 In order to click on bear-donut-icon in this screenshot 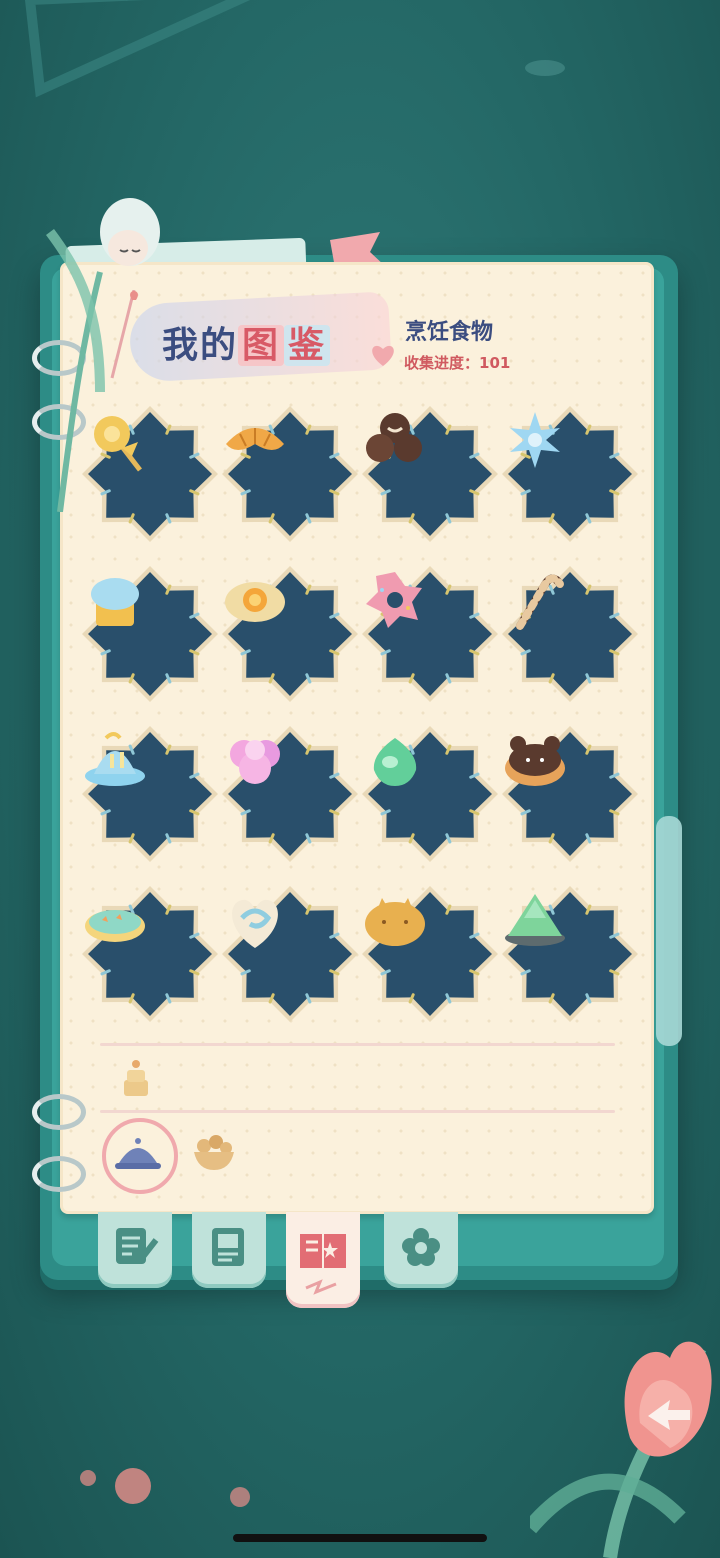, I will do `click(535, 761)`.